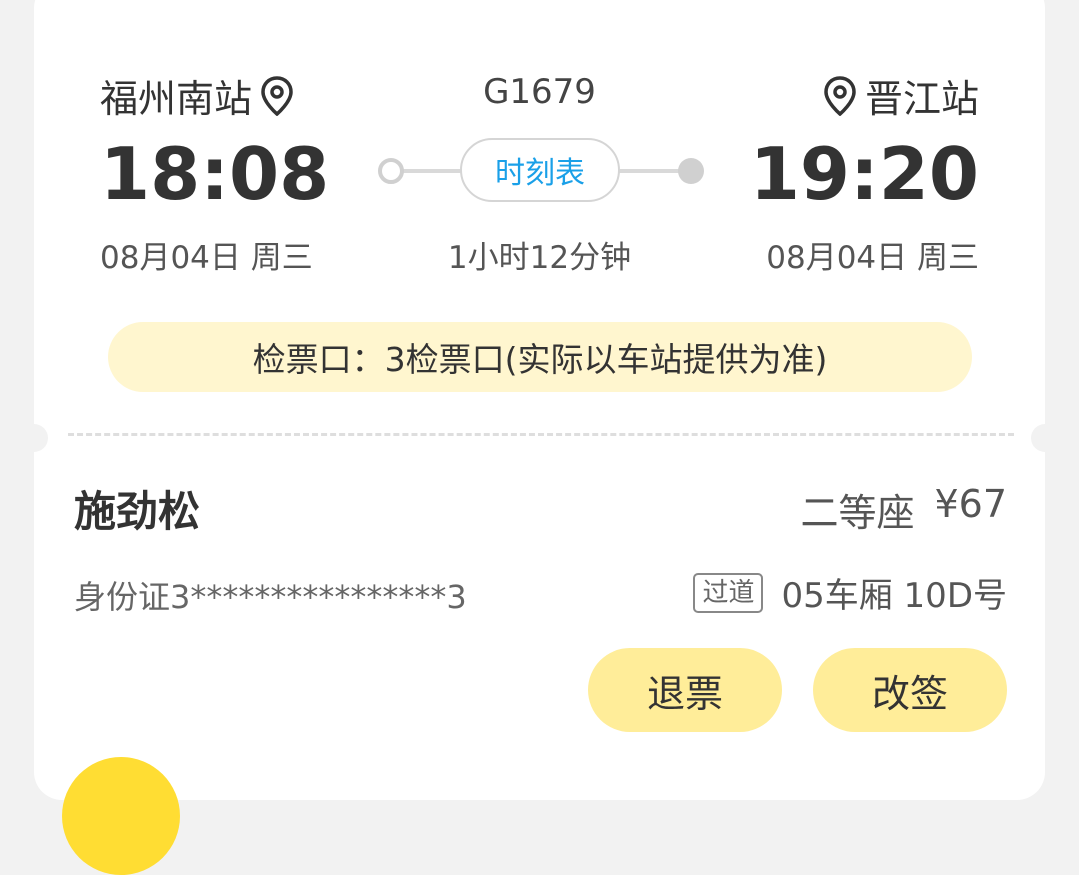  I want to click on refund-button: 退票, so click(685, 690).